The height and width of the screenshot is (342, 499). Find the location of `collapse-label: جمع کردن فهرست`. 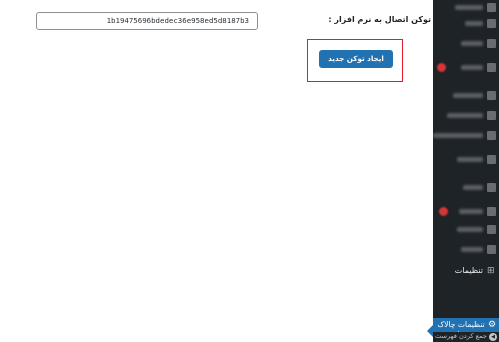

collapse-label: جمع کردن فهرست is located at coordinates (461, 336).